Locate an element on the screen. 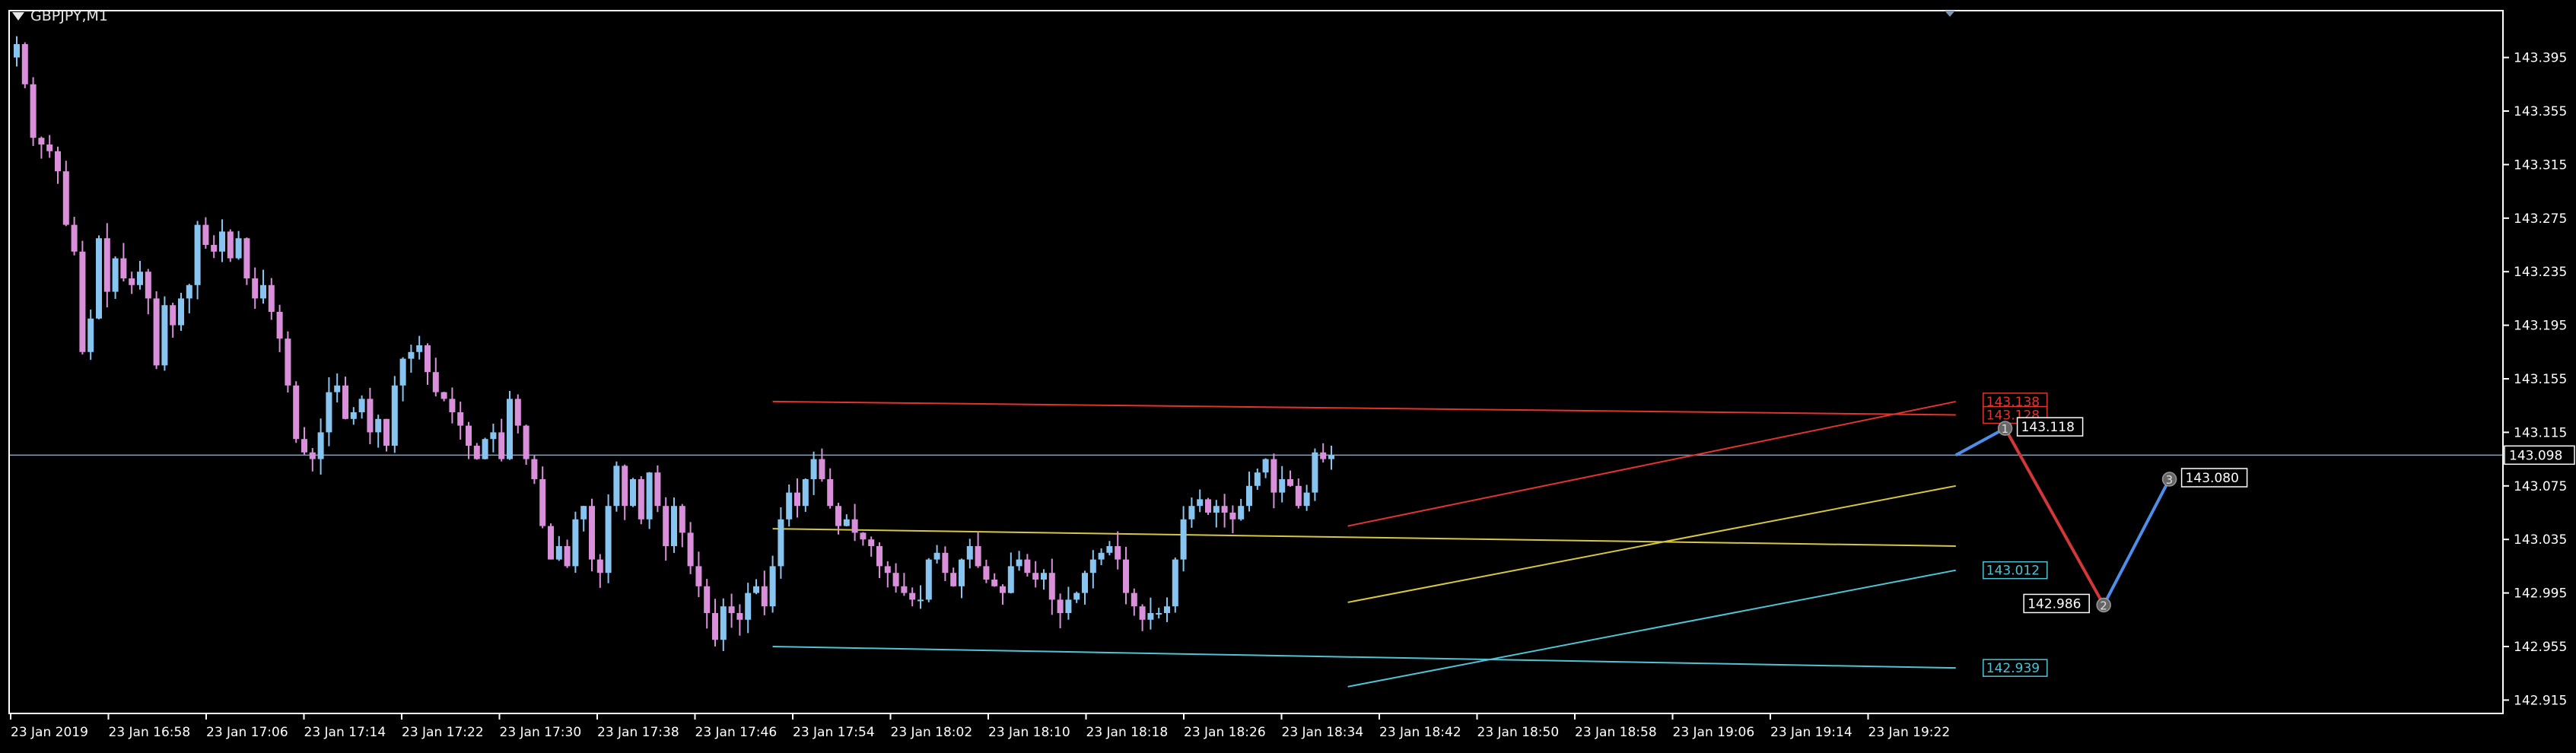 This screenshot has height=753, width=2576. x-tick-label: 23 Jan 17:46 is located at coordinates (736, 732).